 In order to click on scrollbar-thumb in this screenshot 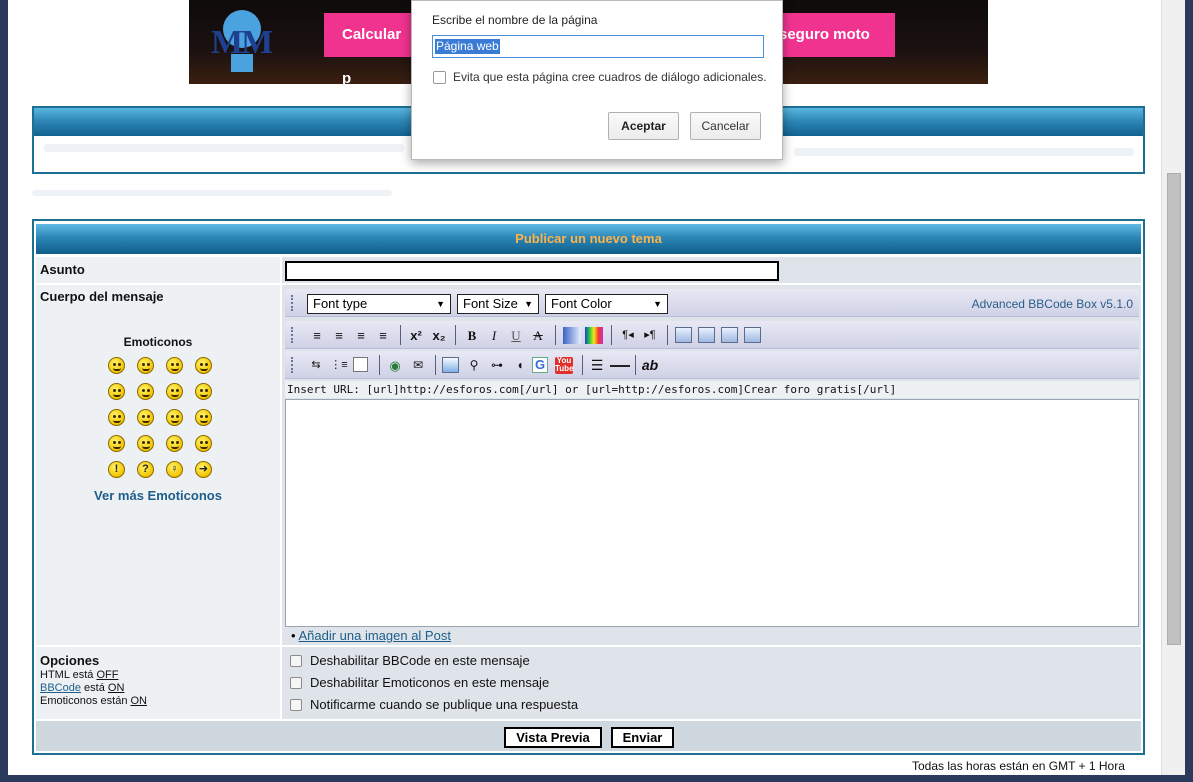, I will do `click(1174, 409)`.